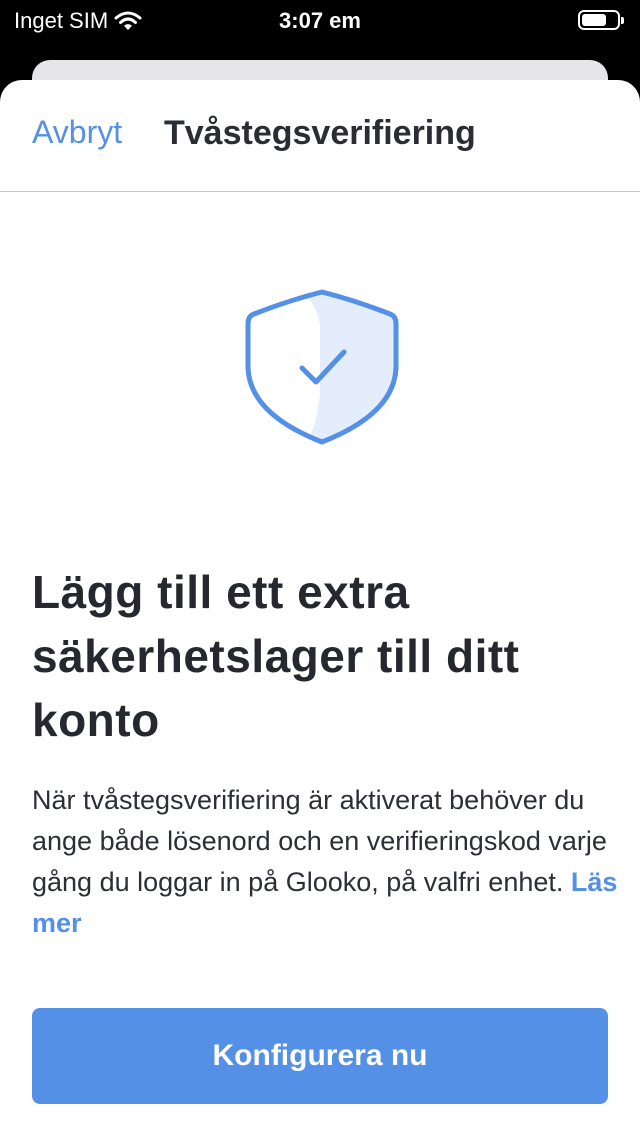 The width and height of the screenshot is (640, 1136). I want to click on page-title: Tvåstegsverifiering, so click(320, 133).